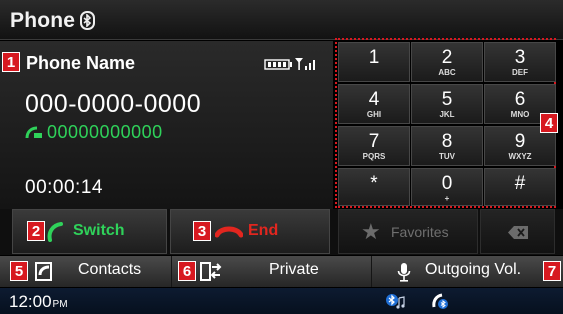  I want to click on callout-badge-1: 1, so click(11, 62).